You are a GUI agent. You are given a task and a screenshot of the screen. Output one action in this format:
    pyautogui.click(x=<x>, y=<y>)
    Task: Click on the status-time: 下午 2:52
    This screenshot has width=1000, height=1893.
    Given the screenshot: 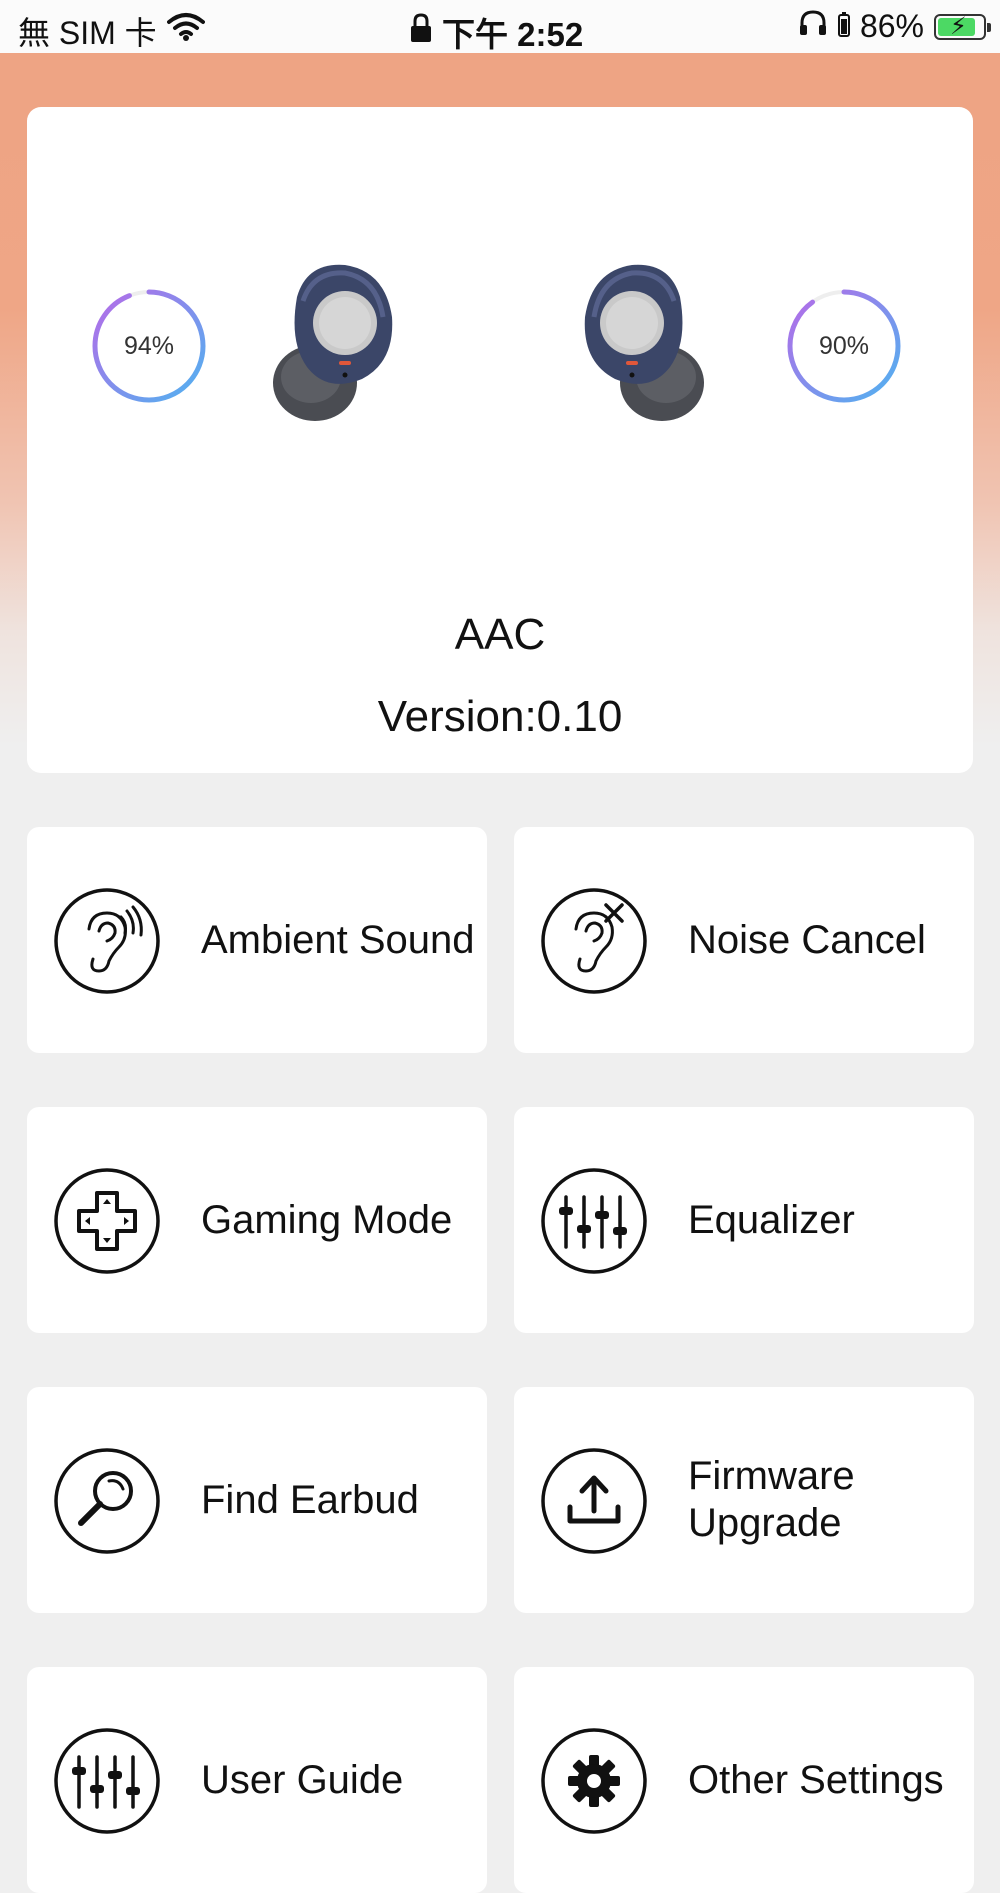 What is the action you would take?
    pyautogui.click(x=513, y=34)
    